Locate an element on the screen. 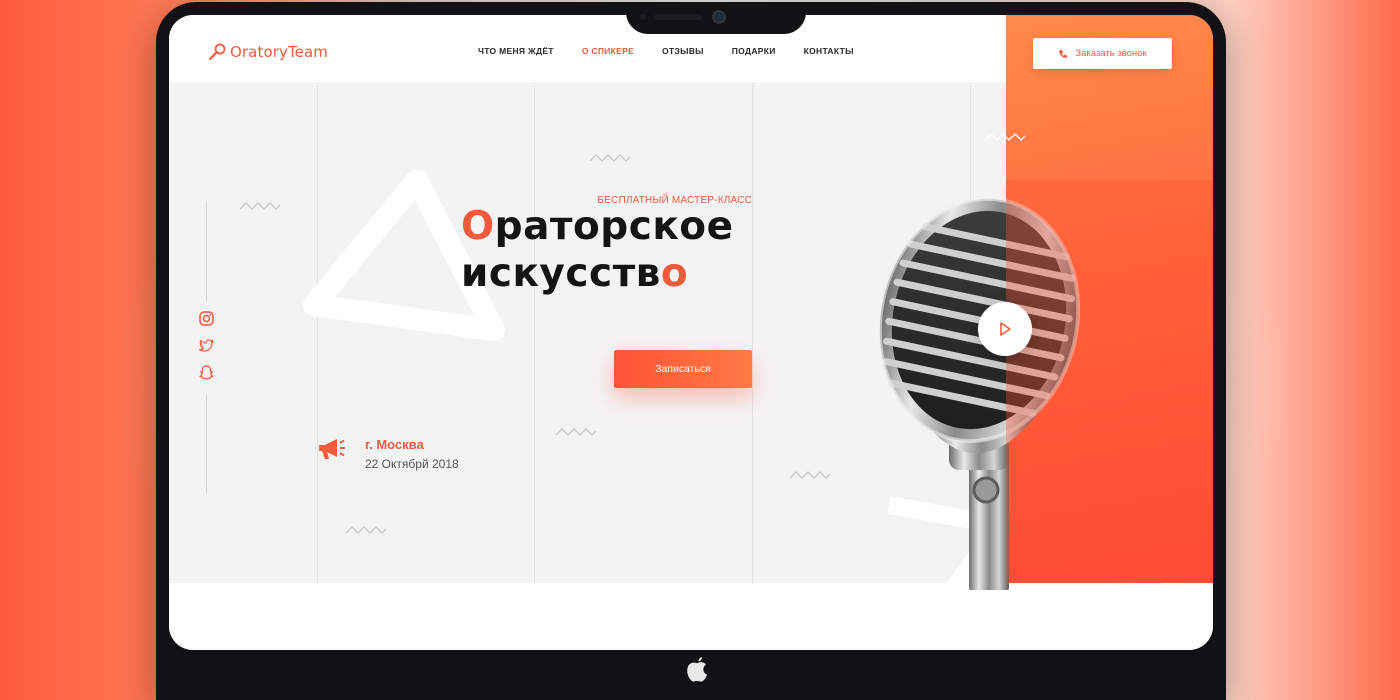 This screenshot has width=1400, height=700. apple-logo-icon is located at coordinates (697, 669).